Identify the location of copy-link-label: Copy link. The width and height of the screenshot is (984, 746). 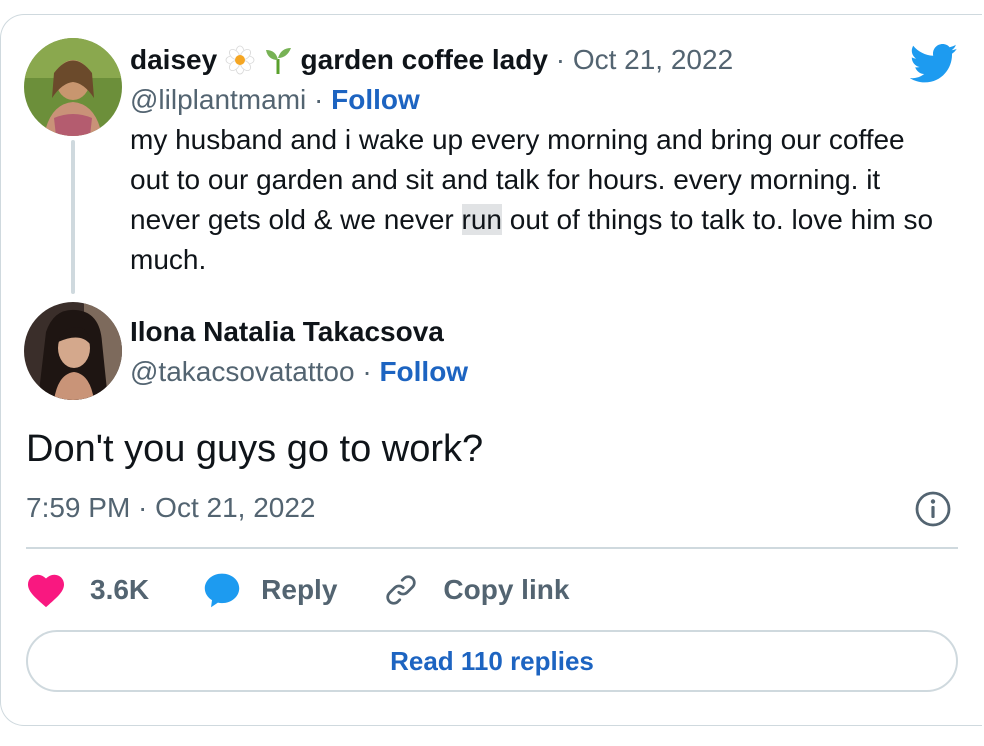
(506, 589).